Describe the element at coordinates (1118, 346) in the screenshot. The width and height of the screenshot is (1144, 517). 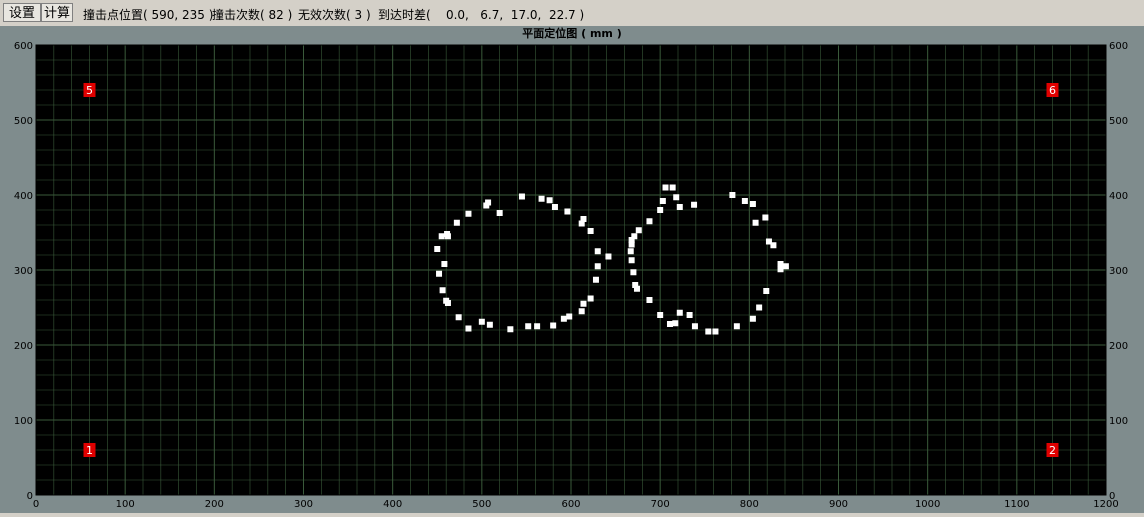
I see `y-tick-label-right: 200` at that location.